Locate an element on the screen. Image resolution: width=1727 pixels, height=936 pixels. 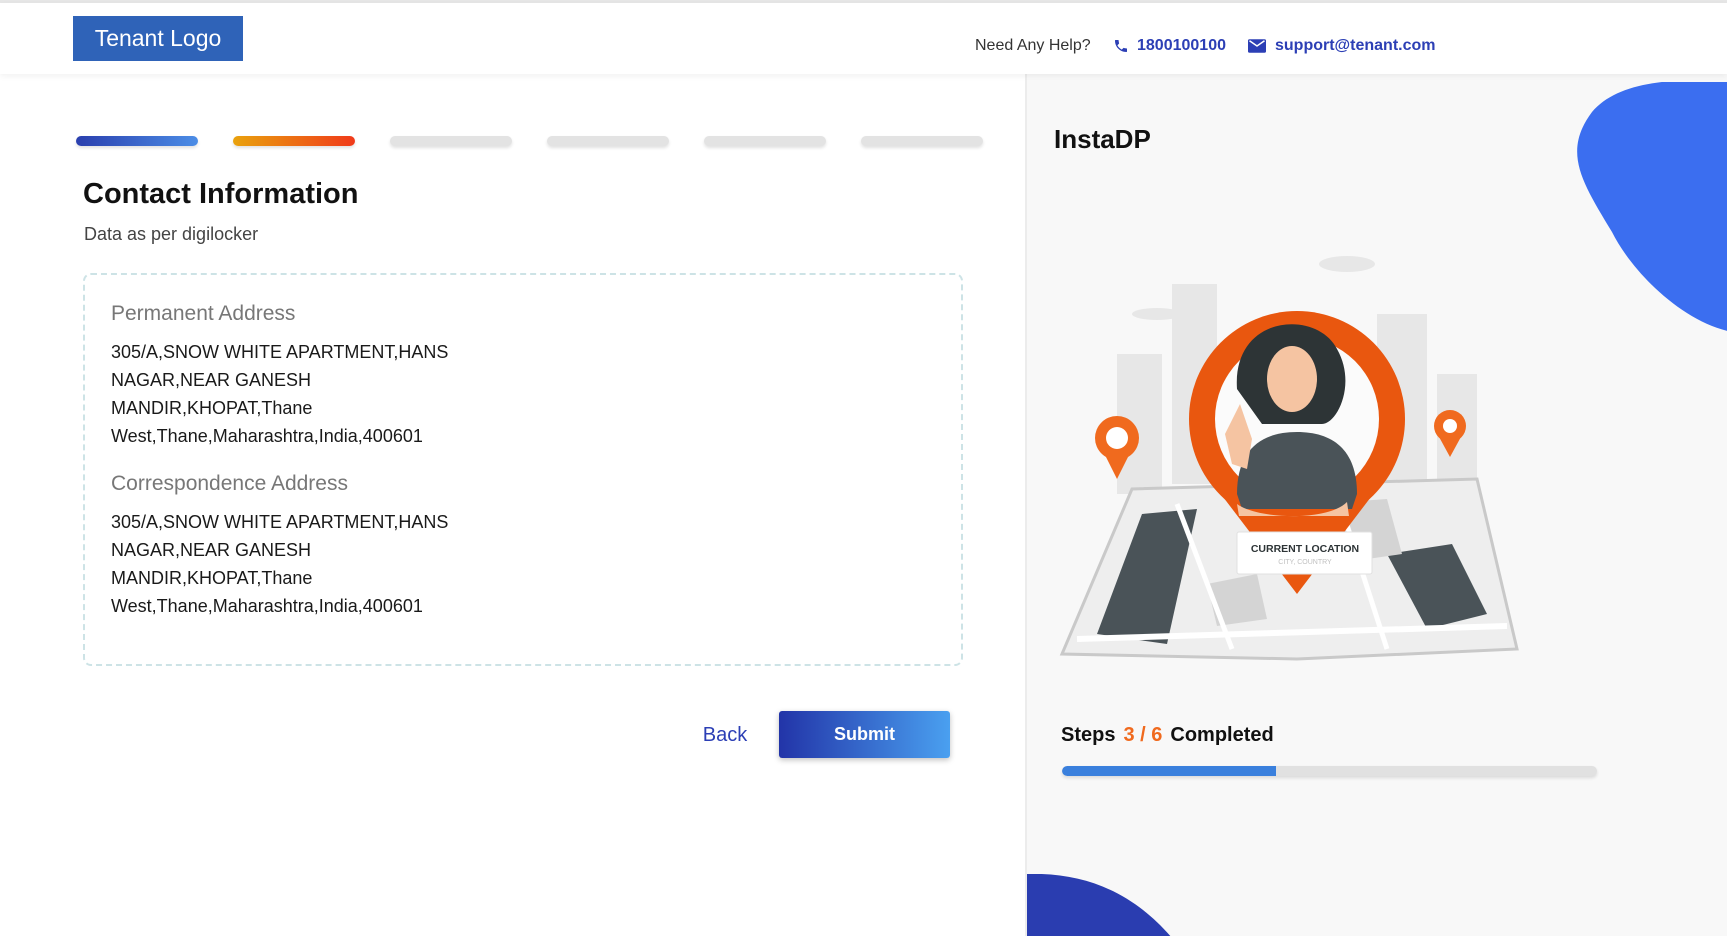
progress-stepper is located at coordinates (531, 142).